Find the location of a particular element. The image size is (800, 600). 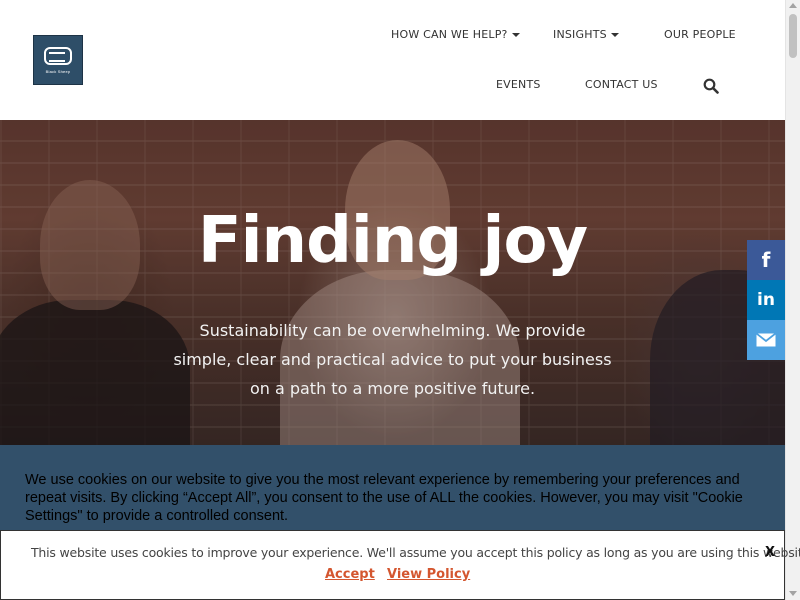

mail-icon is located at coordinates (766, 340).